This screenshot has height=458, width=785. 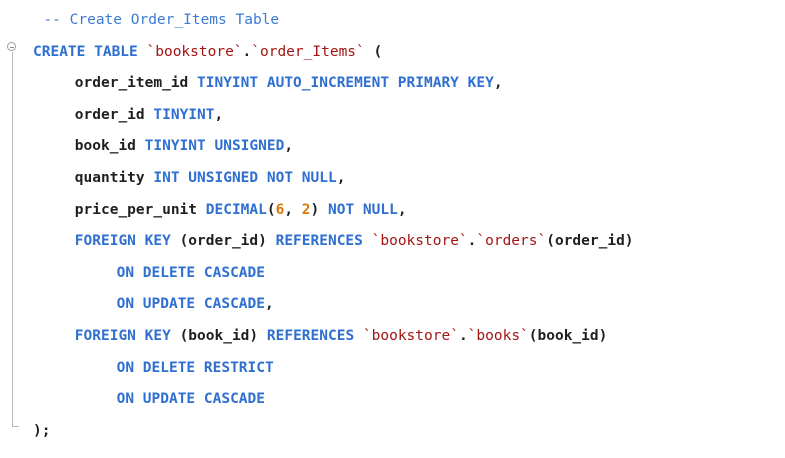 What do you see at coordinates (498, 336) in the screenshot?
I see `code-token-string: `books`` at bounding box center [498, 336].